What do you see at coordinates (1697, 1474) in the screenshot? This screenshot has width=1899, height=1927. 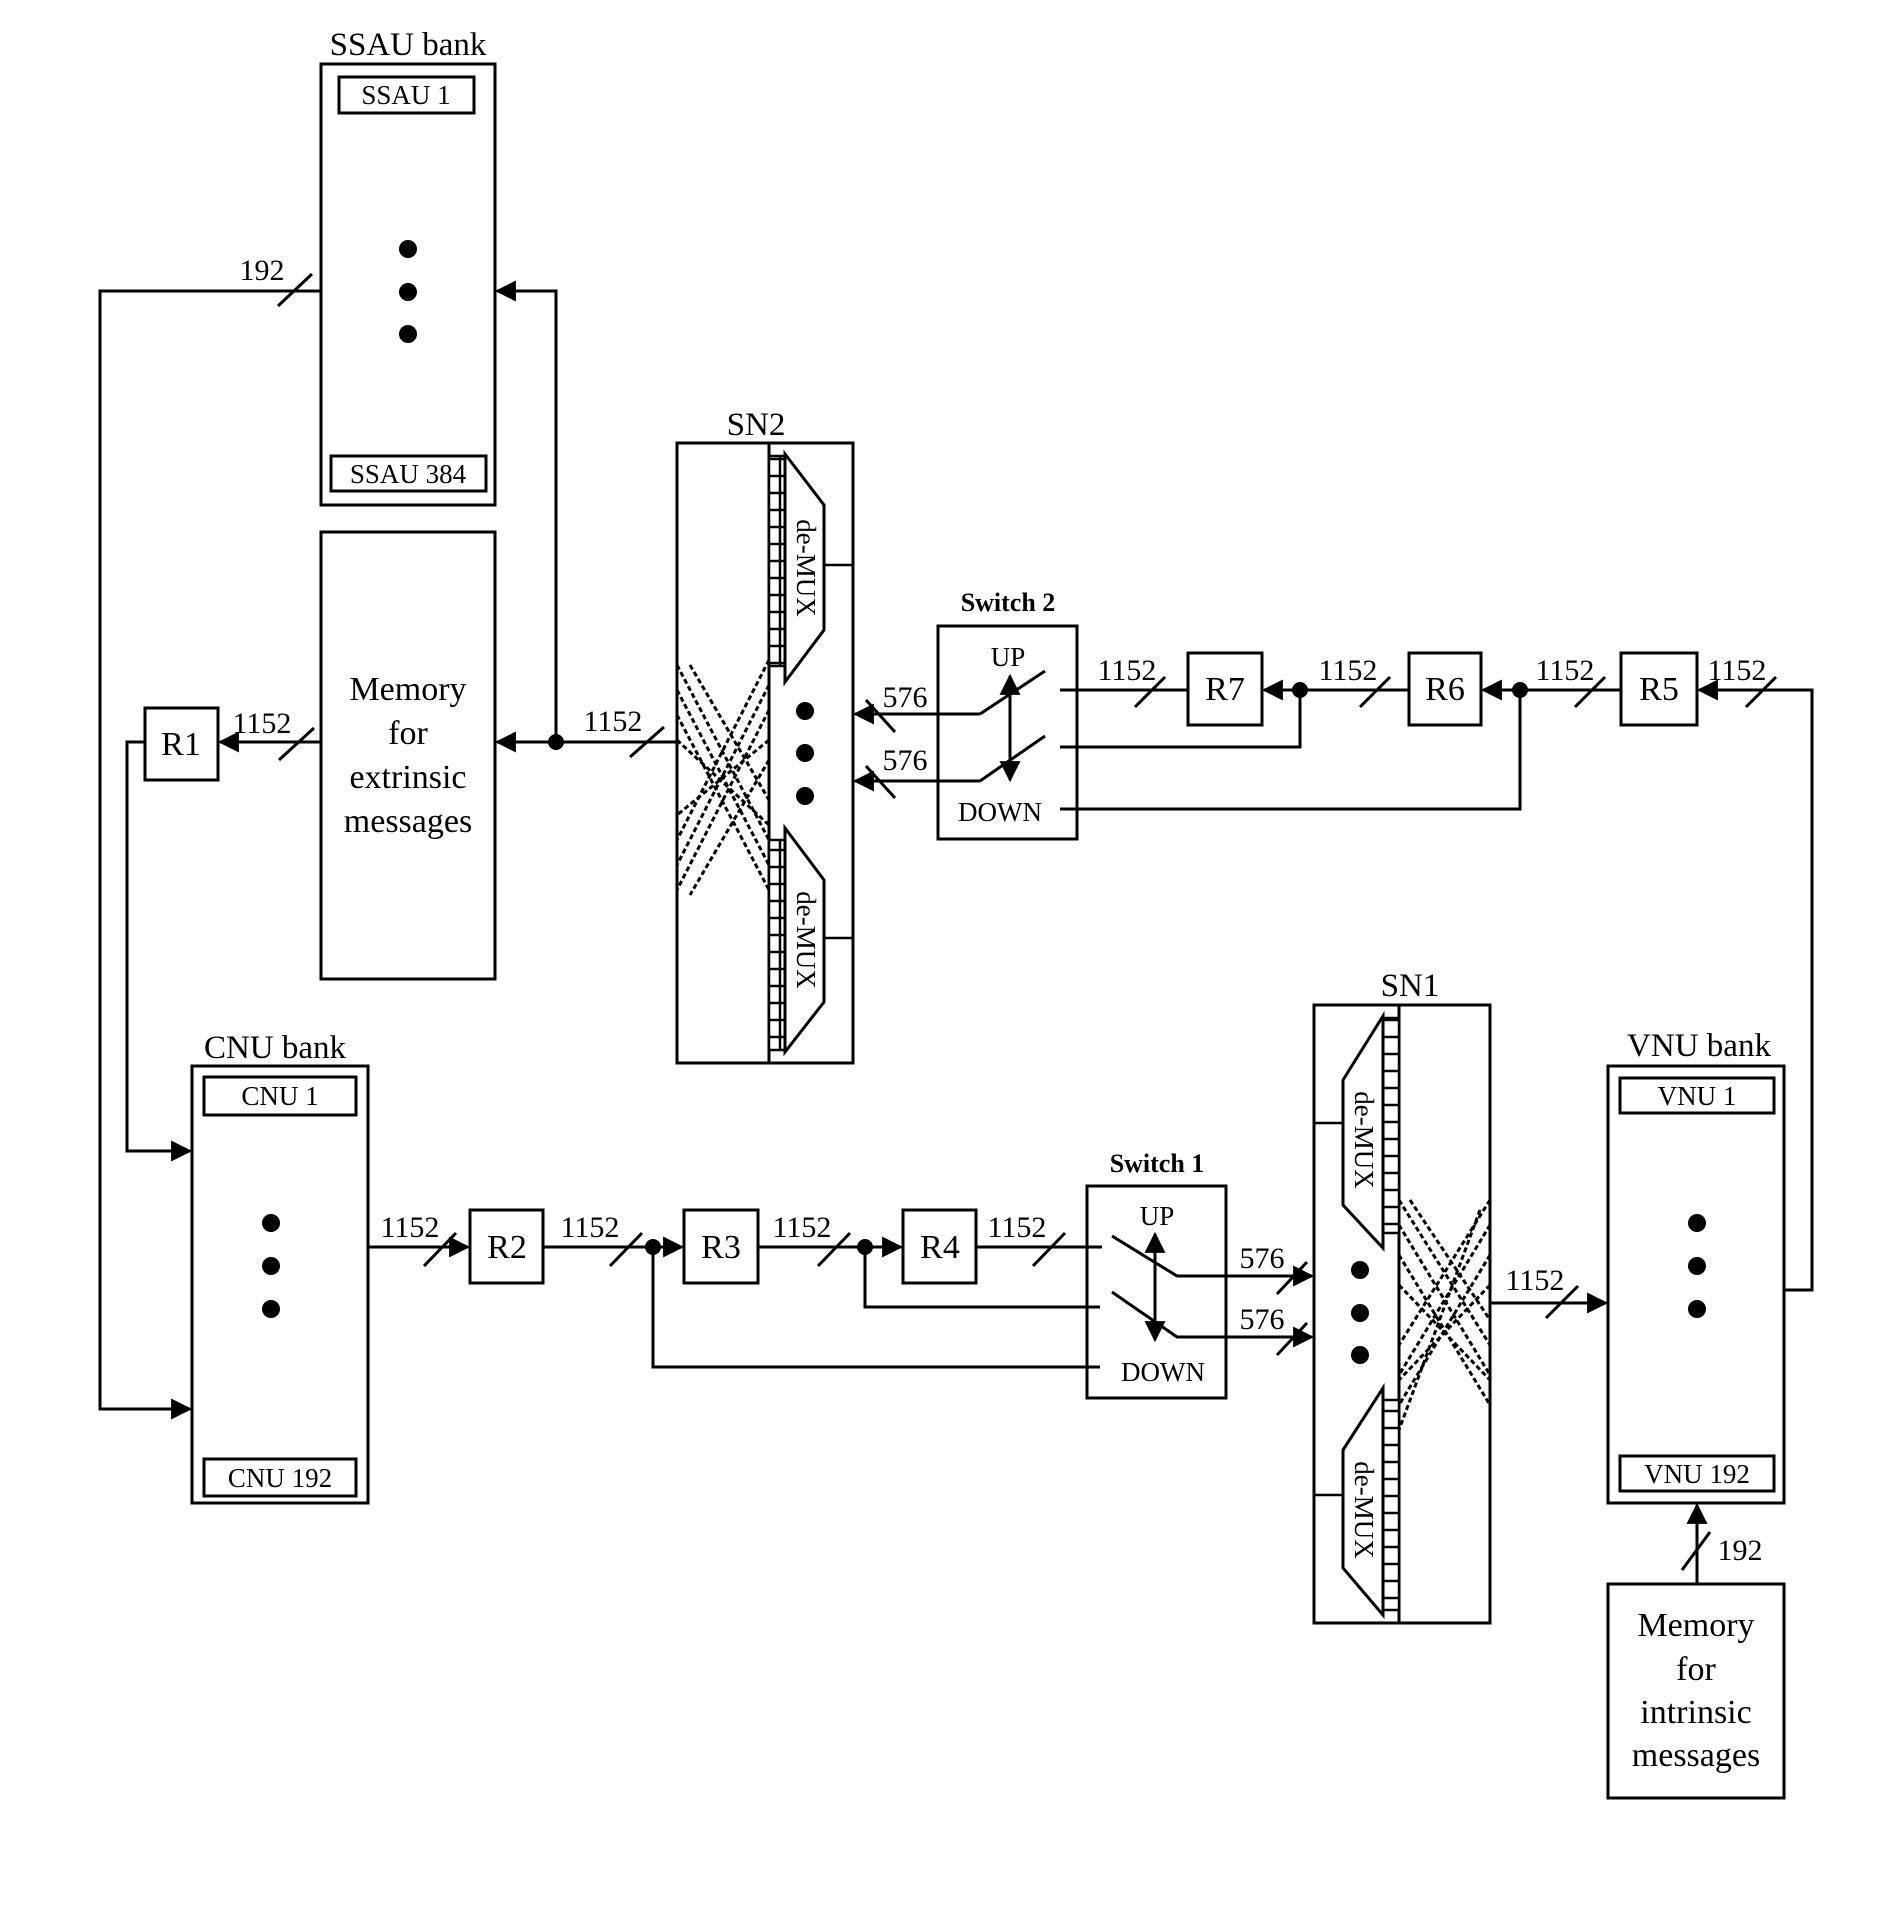 I see `vnu-192-label: VNU 192` at bounding box center [1697, 1474].